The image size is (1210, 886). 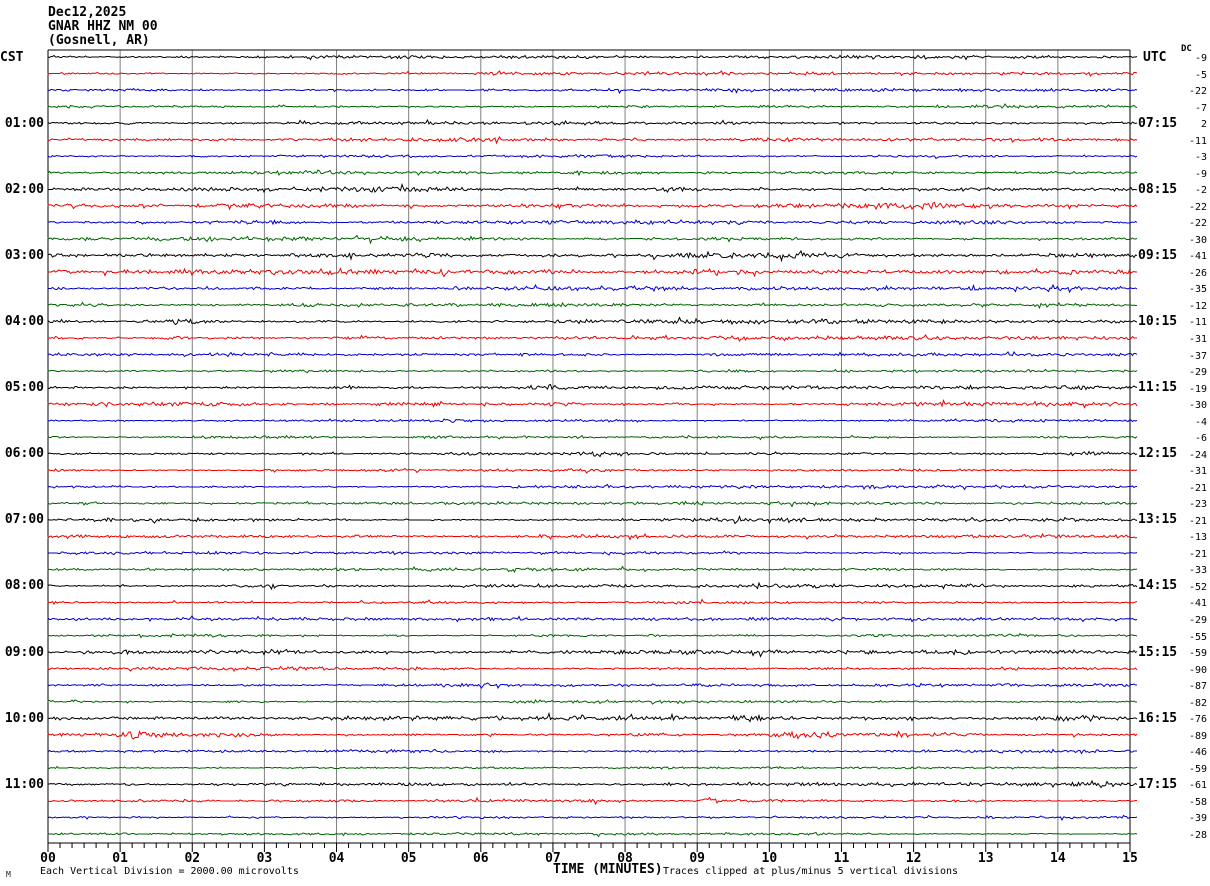 I want to click on cst-hour-label: 08:00, so click(x=24, y=586).